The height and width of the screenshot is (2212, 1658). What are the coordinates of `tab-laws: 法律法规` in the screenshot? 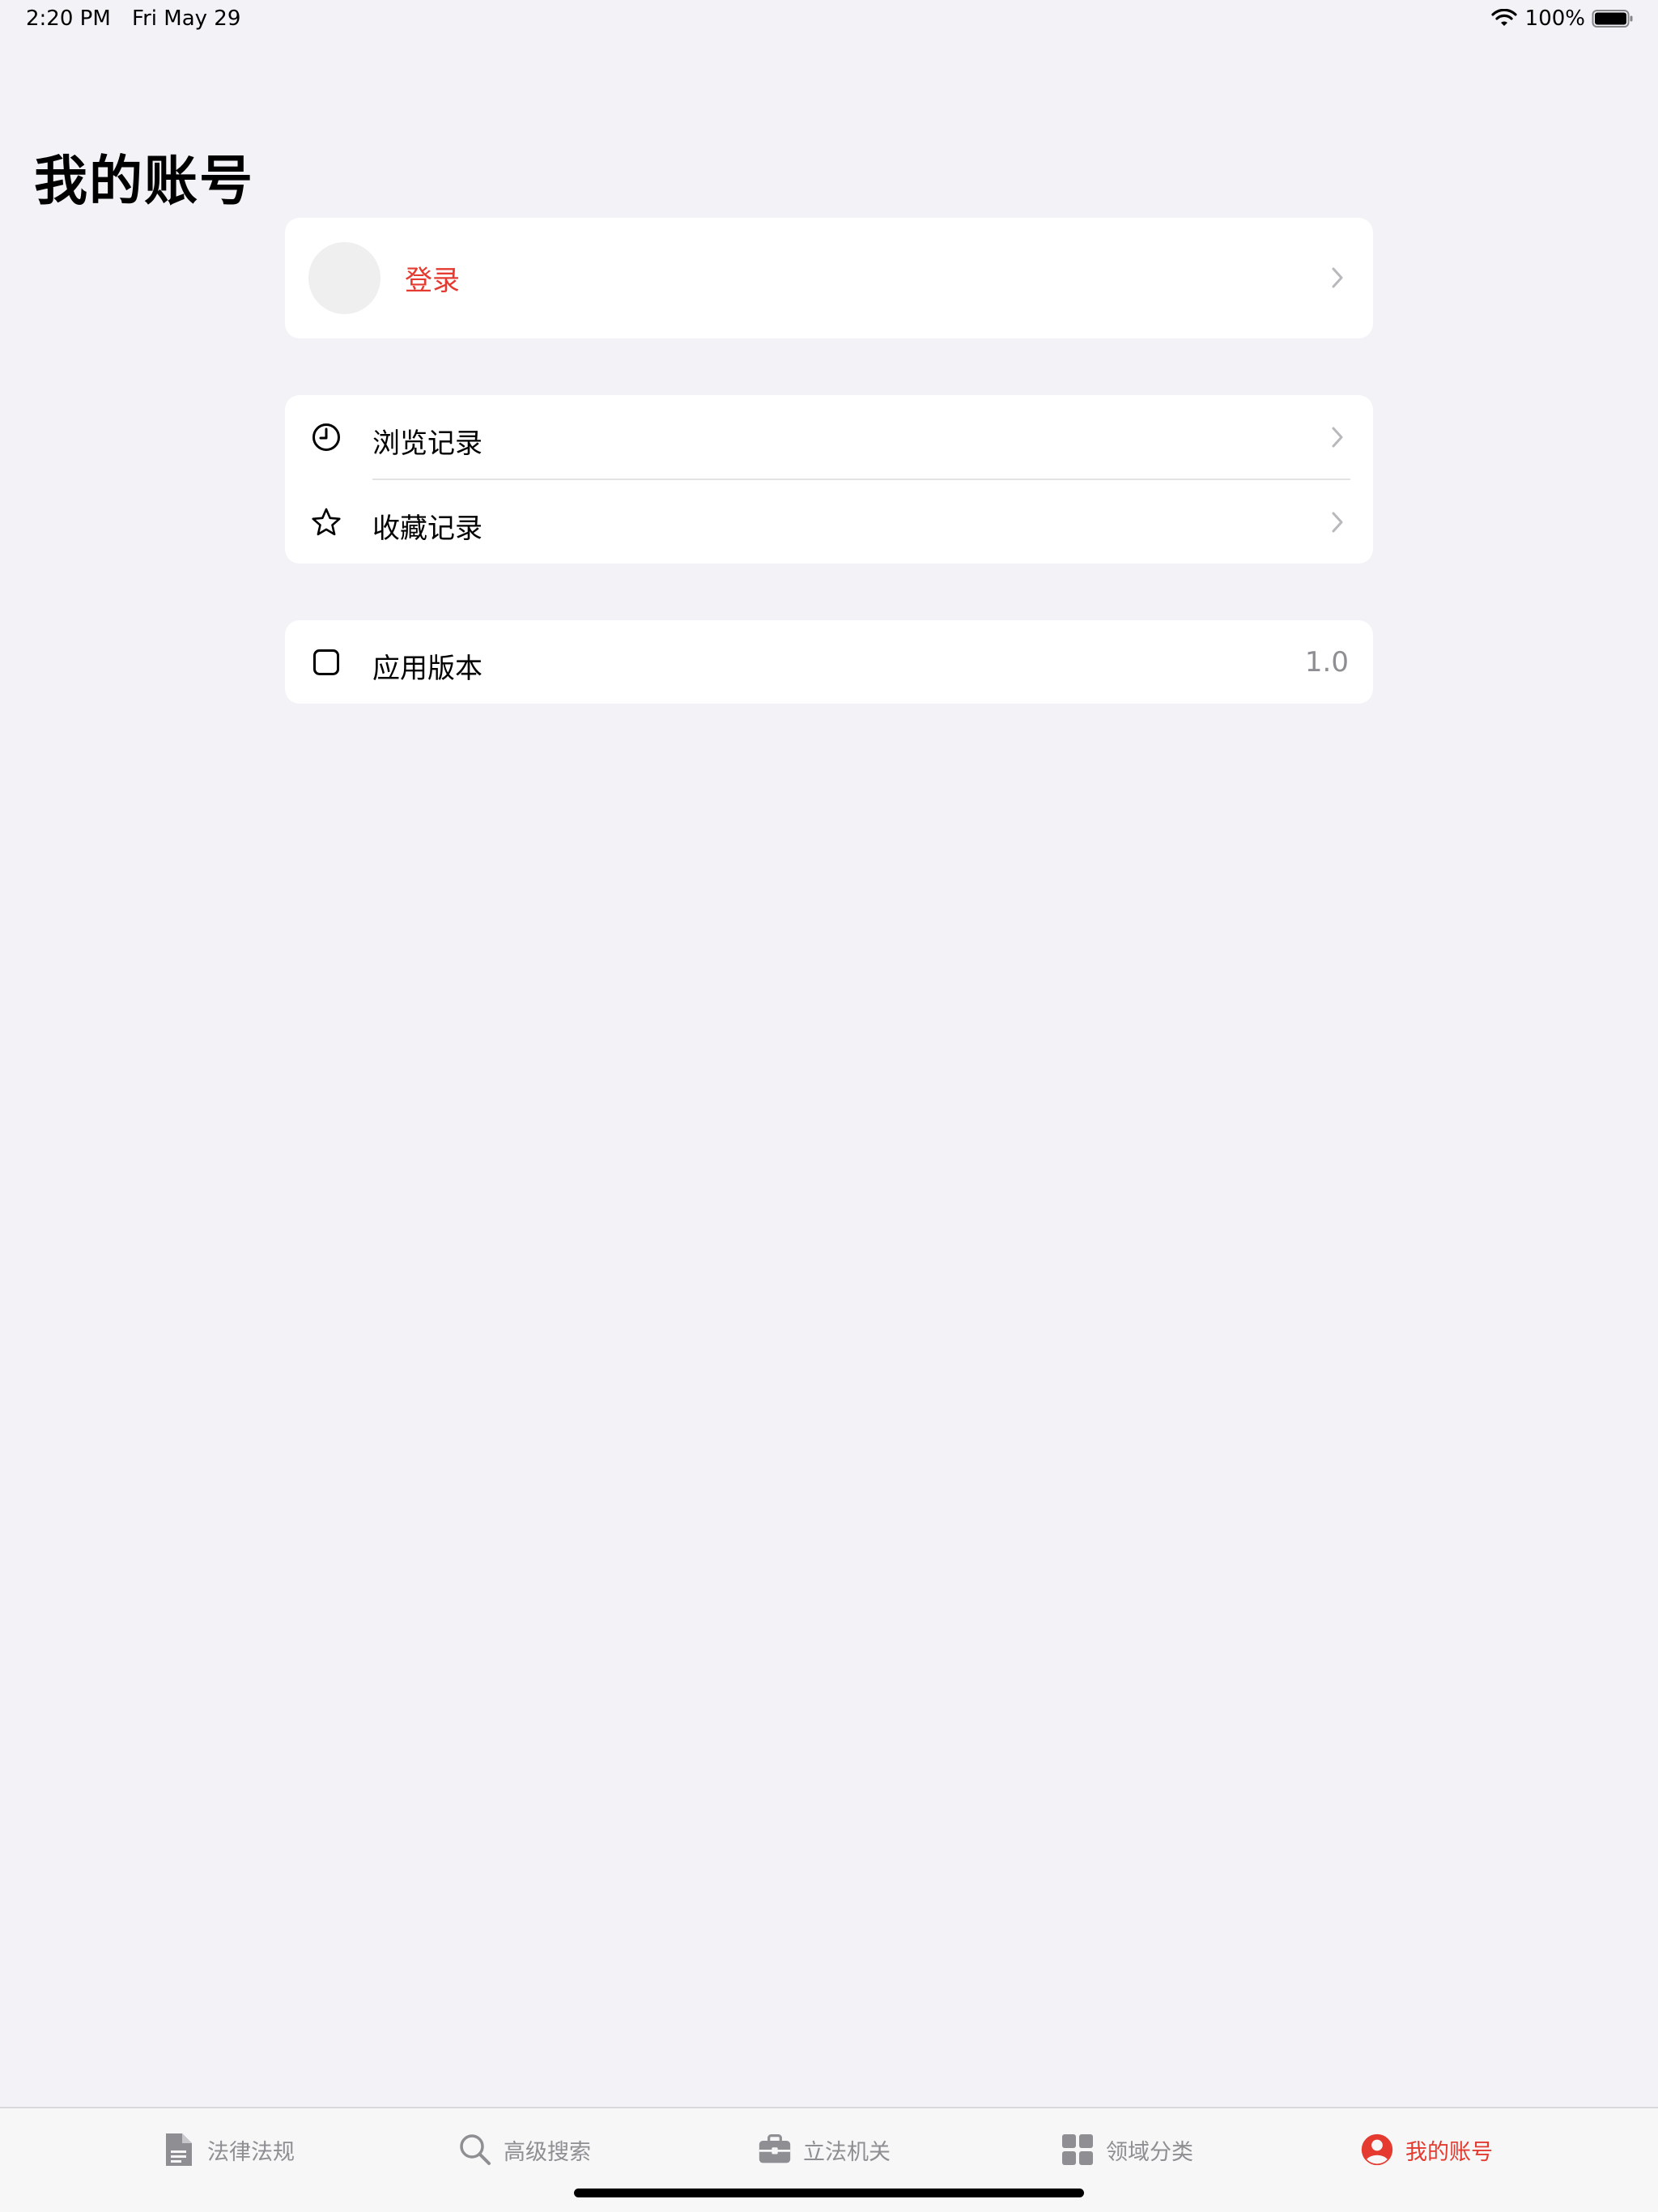 It's located at (228, 2149).